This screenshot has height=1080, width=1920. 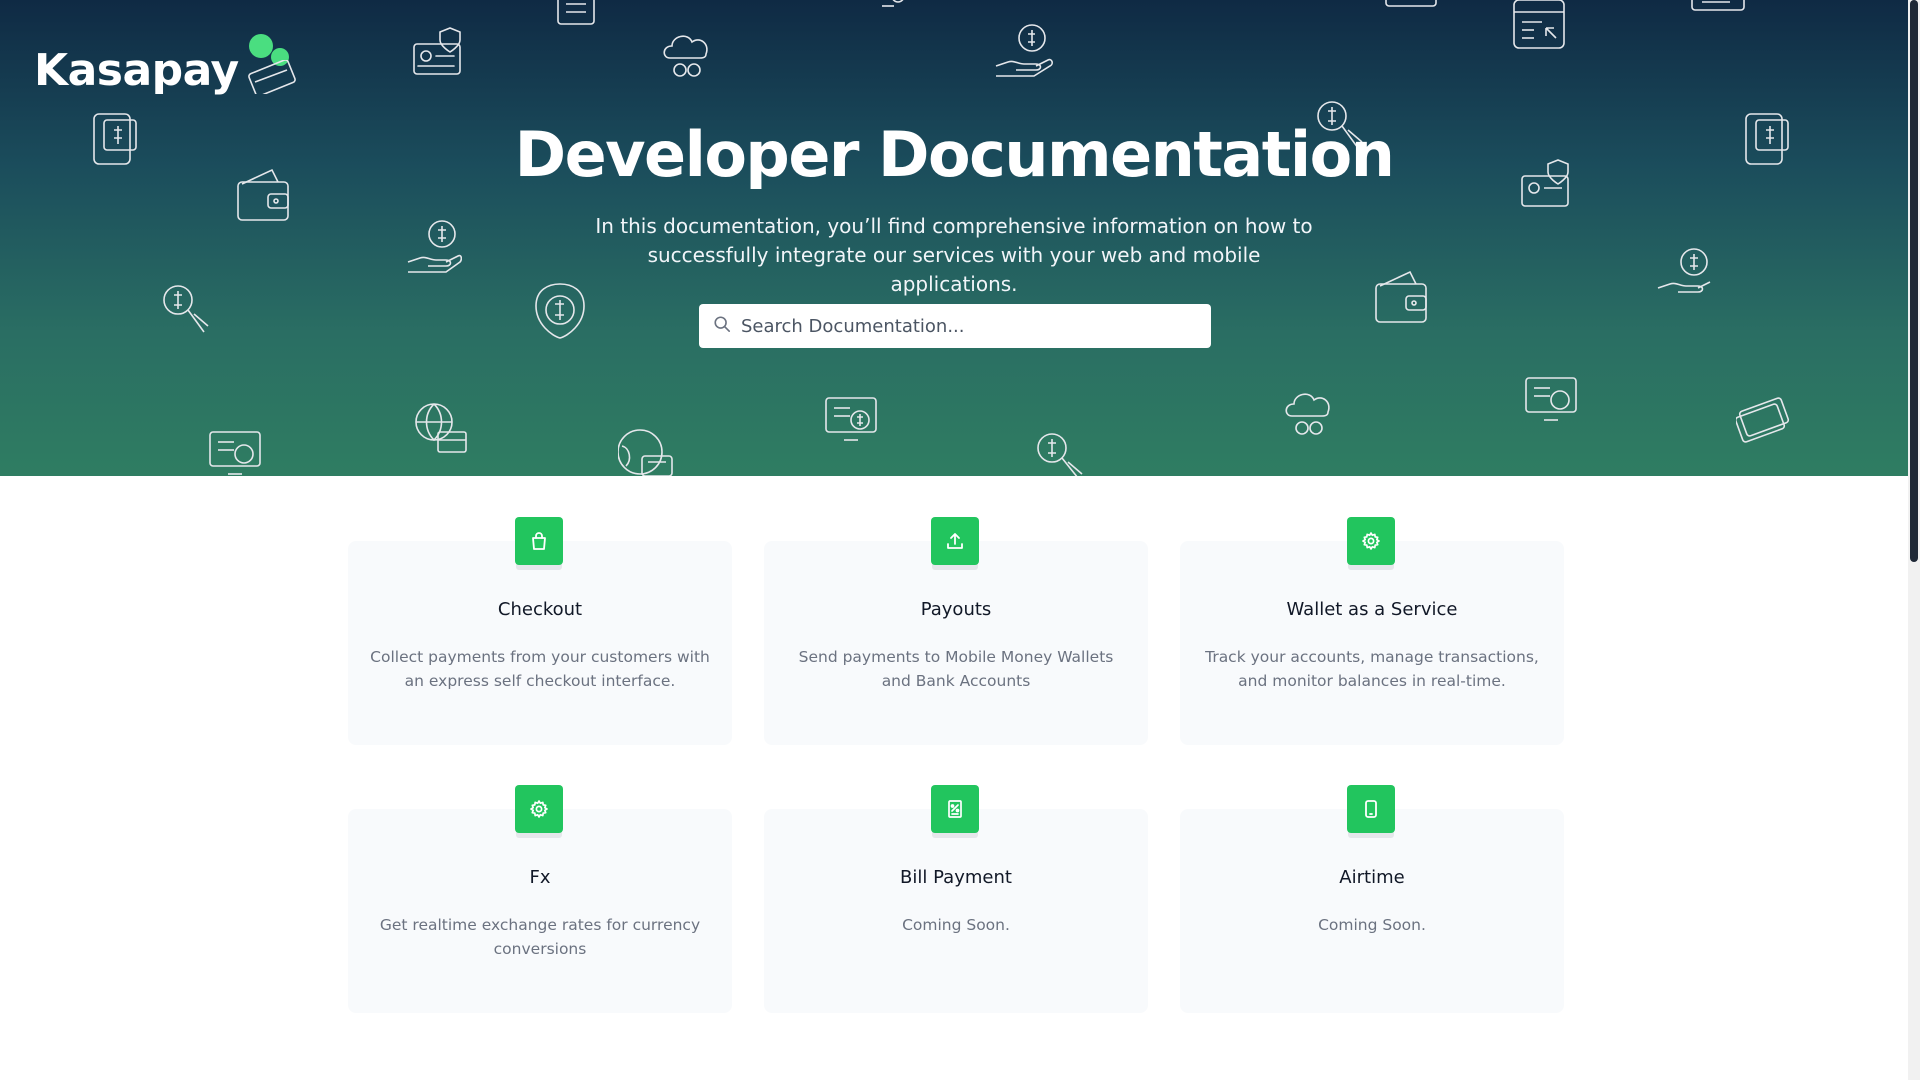 I want to click on search-icon, so click(x=722, y=326).